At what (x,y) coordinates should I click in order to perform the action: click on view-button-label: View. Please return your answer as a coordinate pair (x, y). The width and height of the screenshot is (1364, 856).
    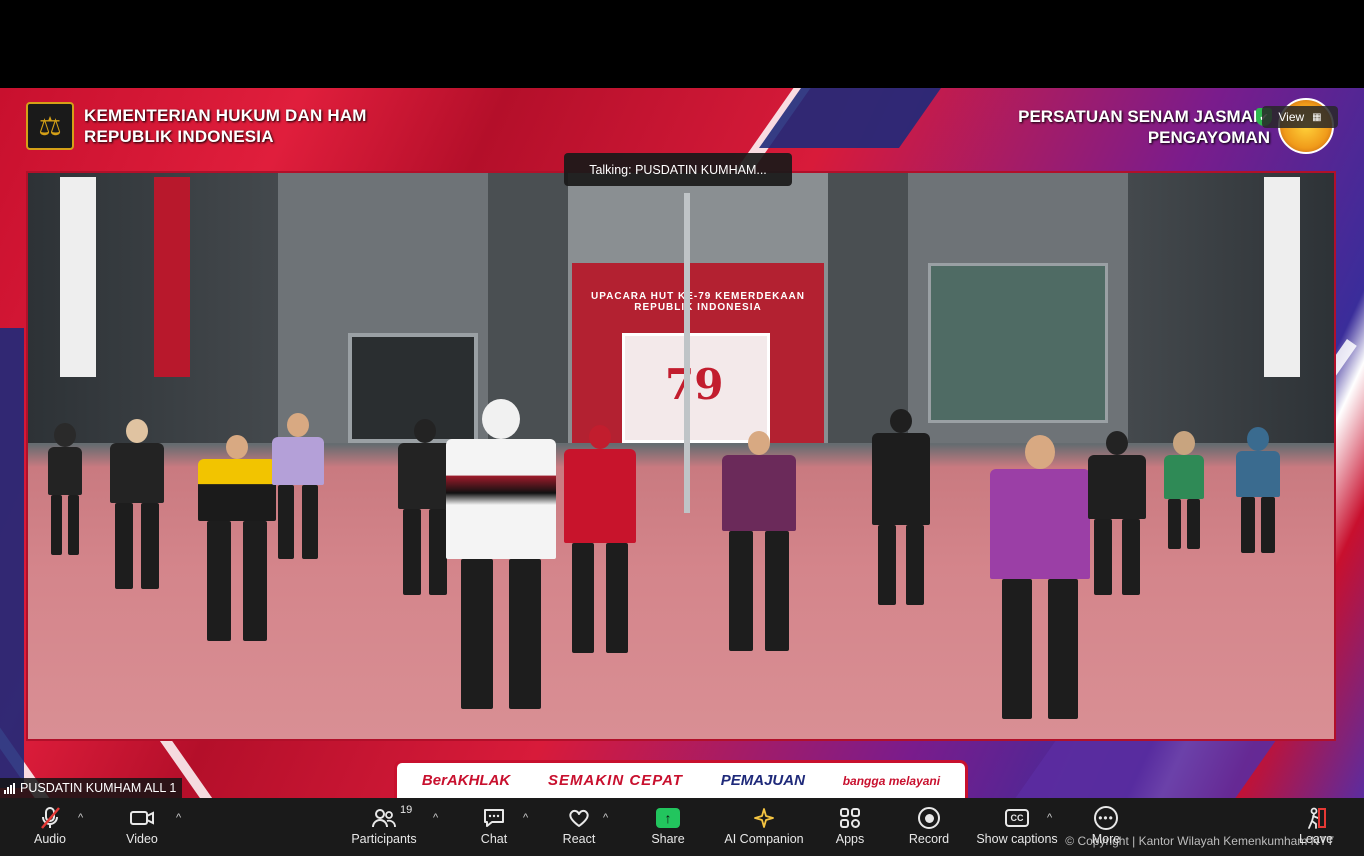
    Looking at the image, I should click on (1291, 117).